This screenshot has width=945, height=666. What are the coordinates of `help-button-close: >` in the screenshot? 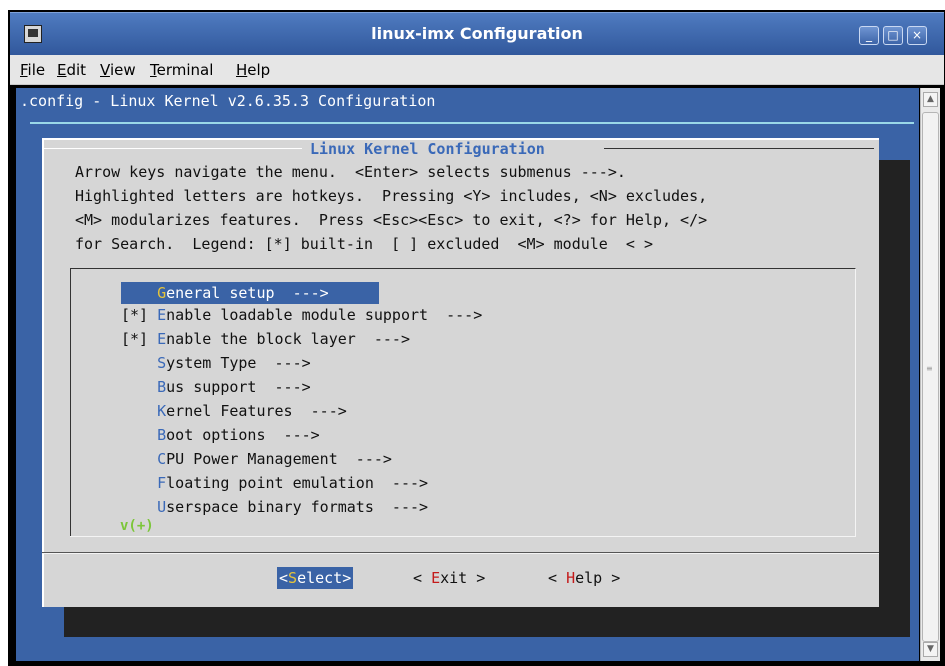 It's located at (611, 578).